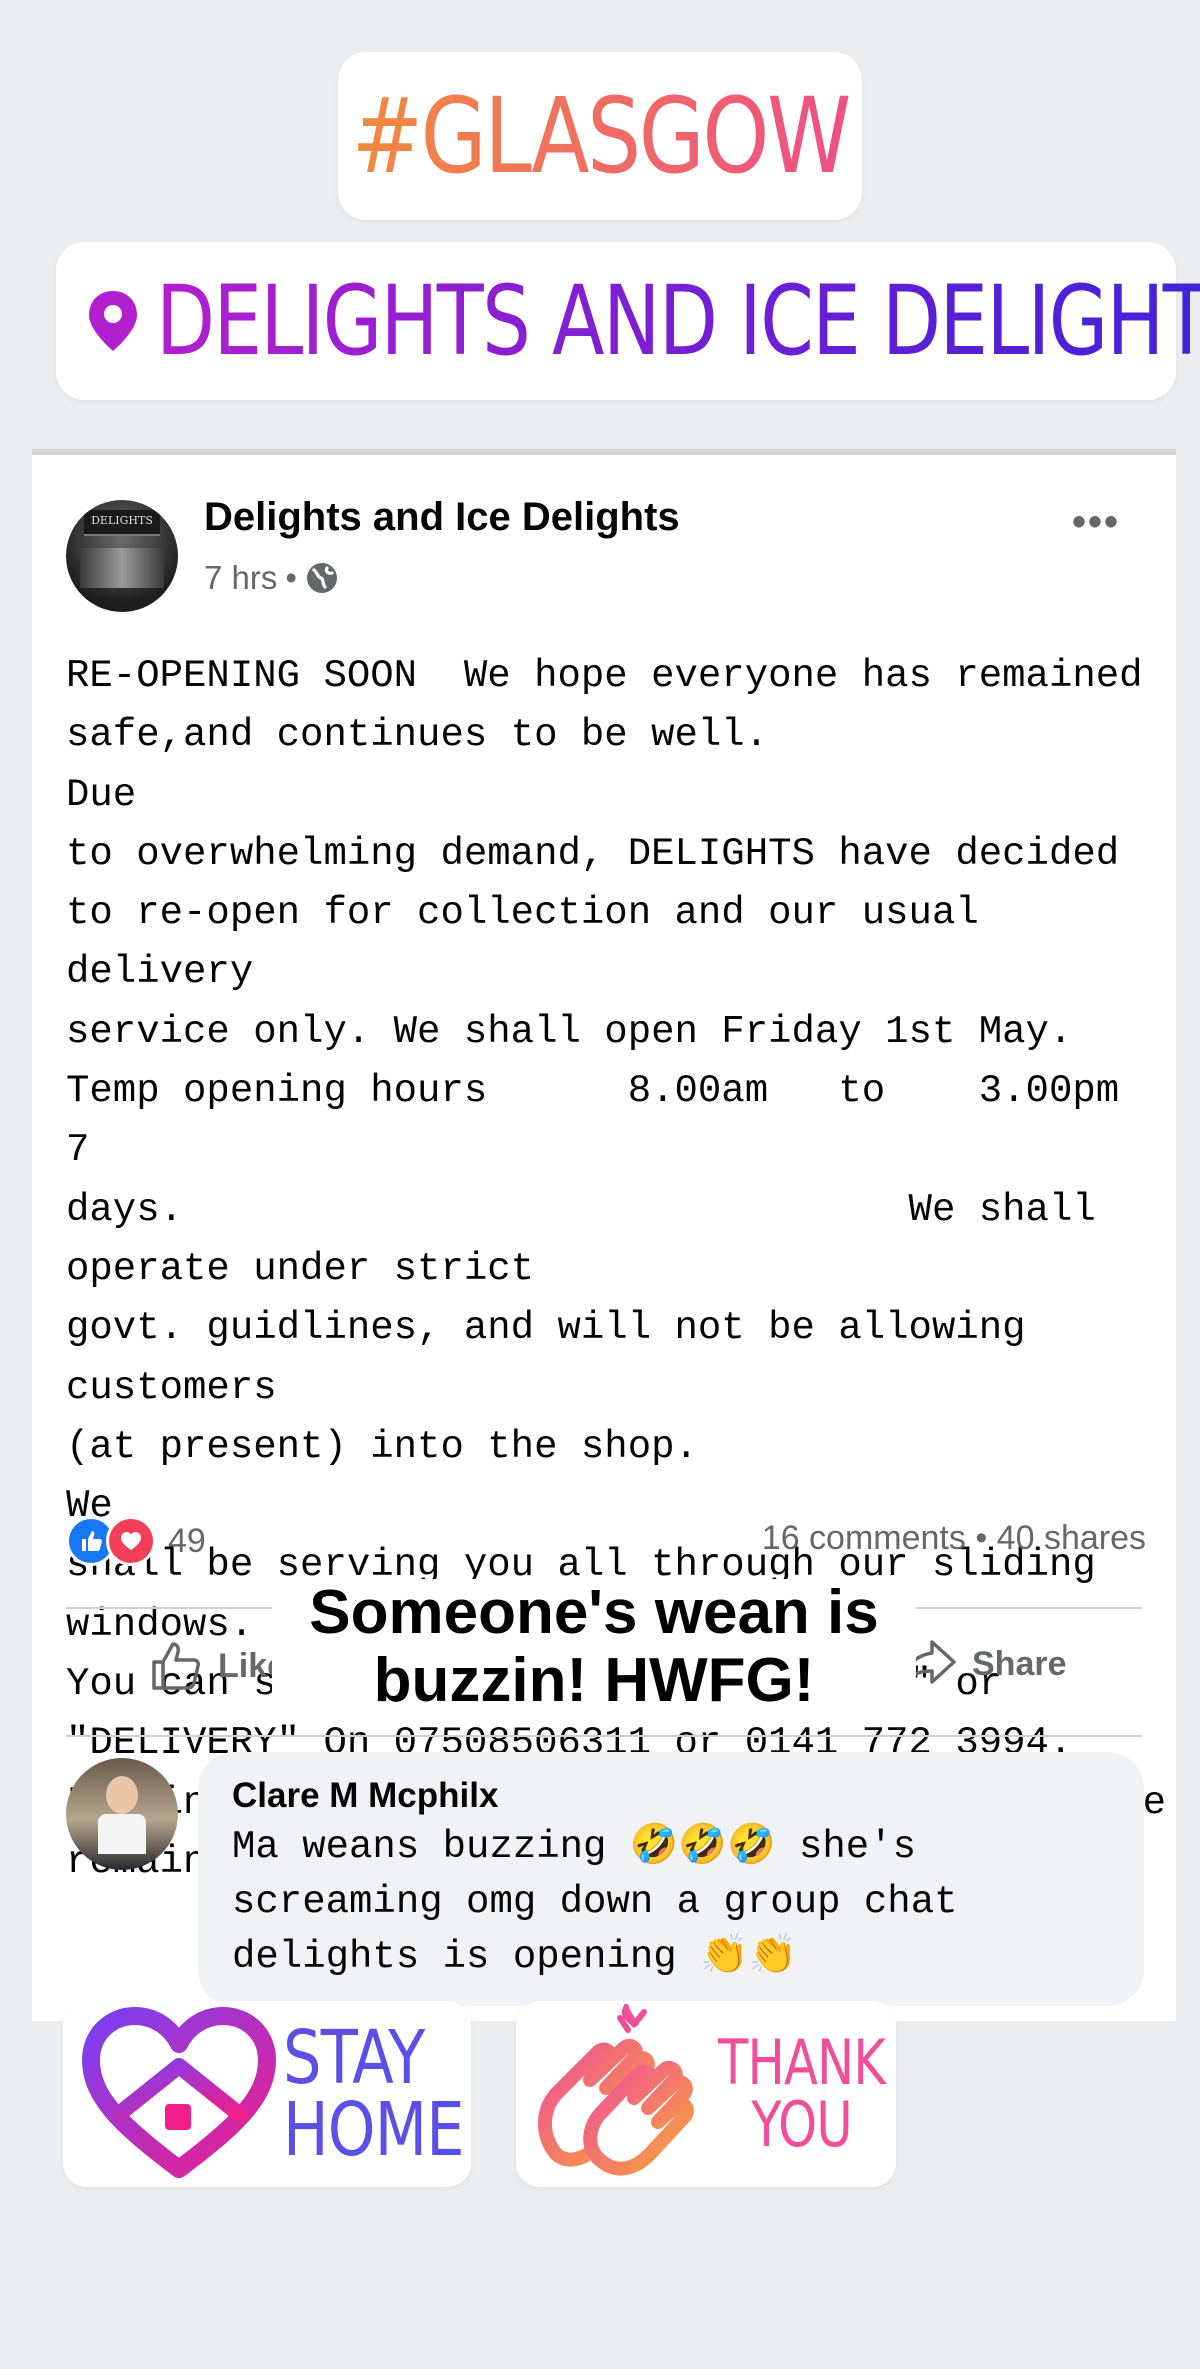  I want to click on avatar-body, so click(122, 1834).